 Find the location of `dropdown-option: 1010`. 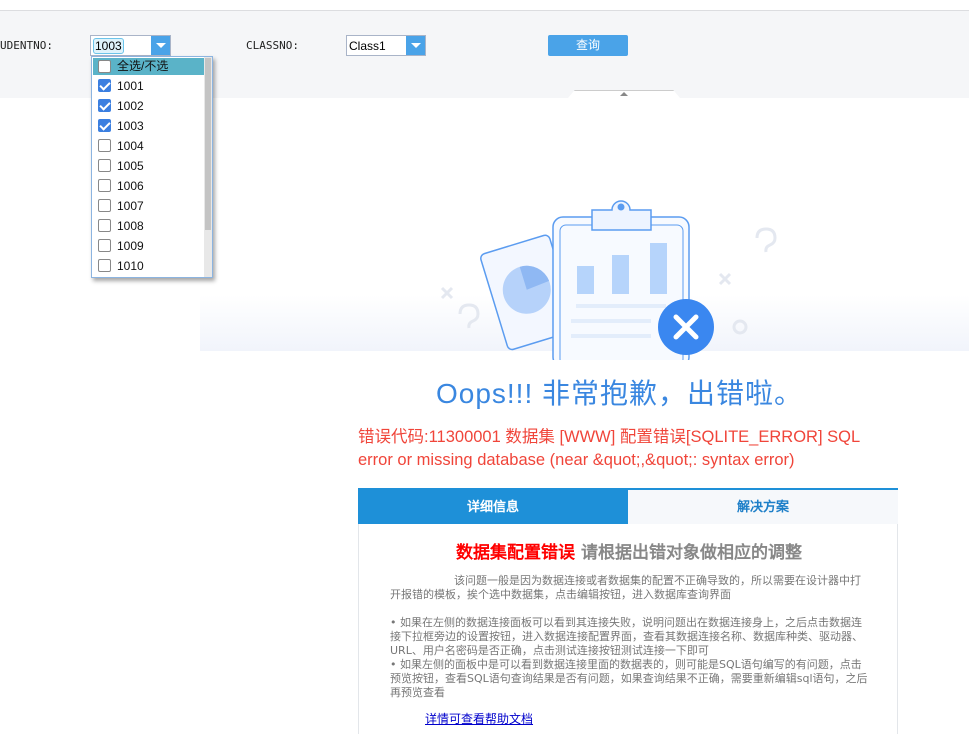

dropdown-option: 1010 is located at coordinates (149, 266).